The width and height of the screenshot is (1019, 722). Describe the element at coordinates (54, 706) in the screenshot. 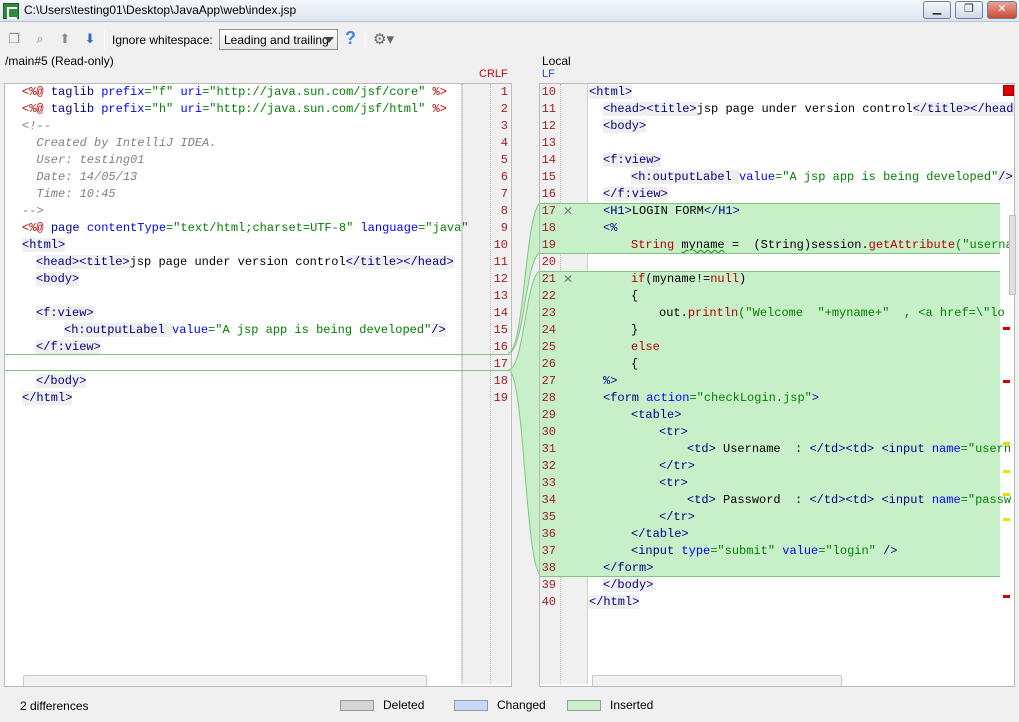

I see `differences-count: 2 differences` at that location.